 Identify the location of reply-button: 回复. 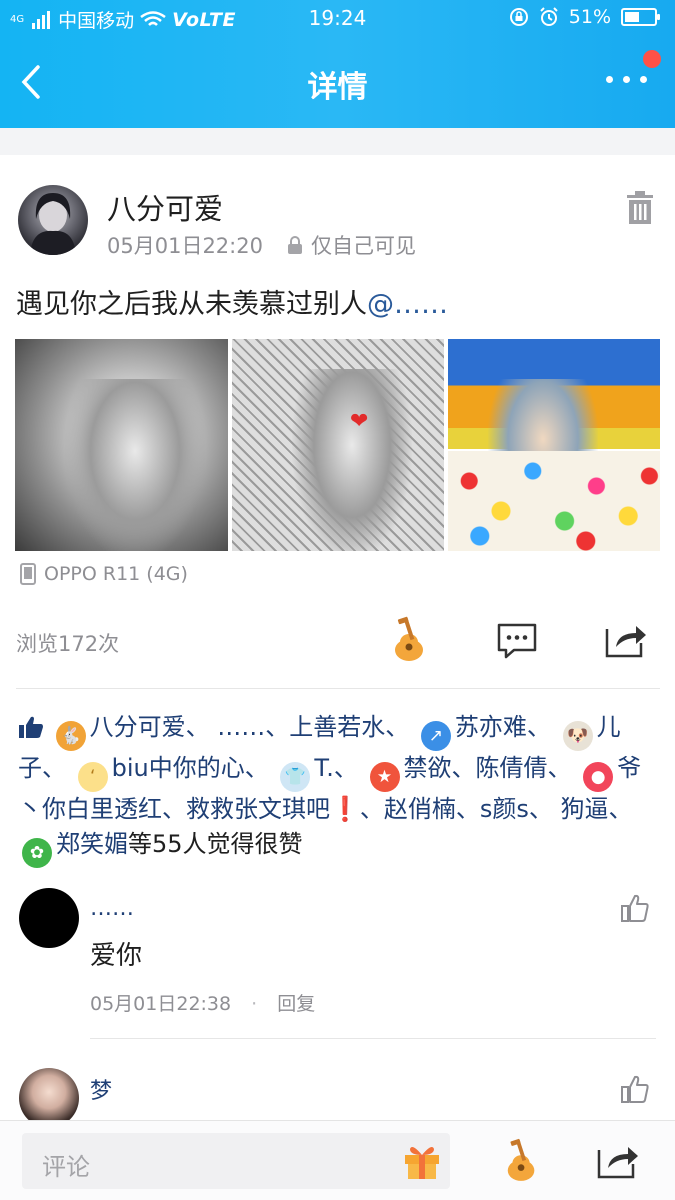
(296, 1004).